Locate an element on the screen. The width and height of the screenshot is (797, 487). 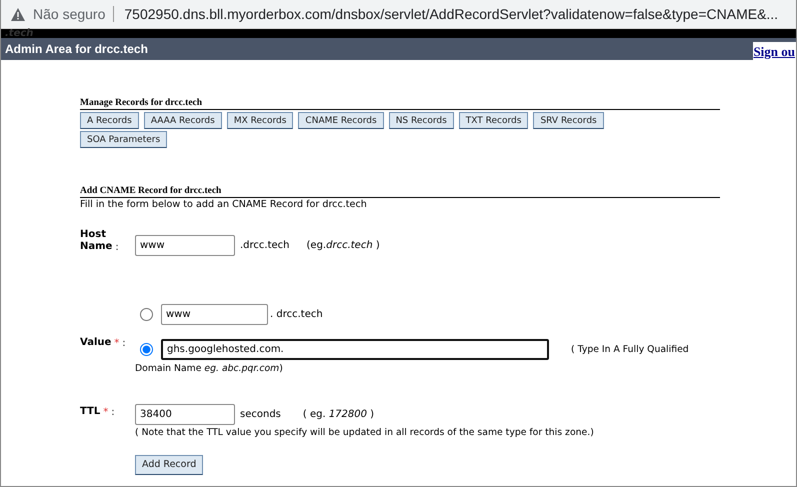
section-heading: Add CNAME Record for drcc.tech is located at coordinates (400, 192).